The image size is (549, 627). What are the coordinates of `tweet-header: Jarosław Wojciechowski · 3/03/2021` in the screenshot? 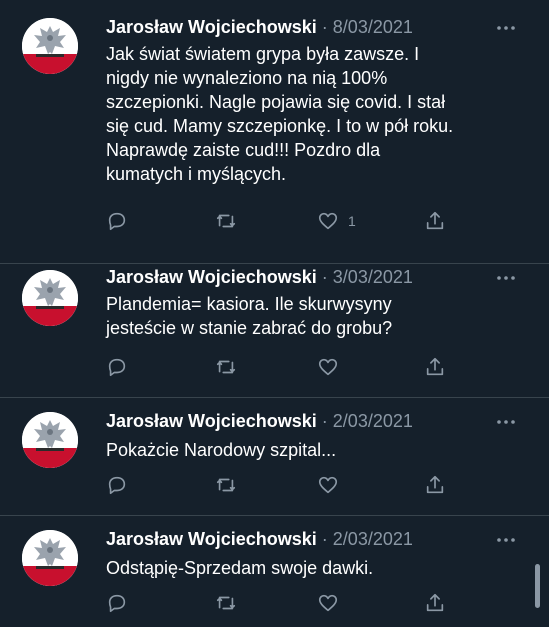 It's located at (259, 277).